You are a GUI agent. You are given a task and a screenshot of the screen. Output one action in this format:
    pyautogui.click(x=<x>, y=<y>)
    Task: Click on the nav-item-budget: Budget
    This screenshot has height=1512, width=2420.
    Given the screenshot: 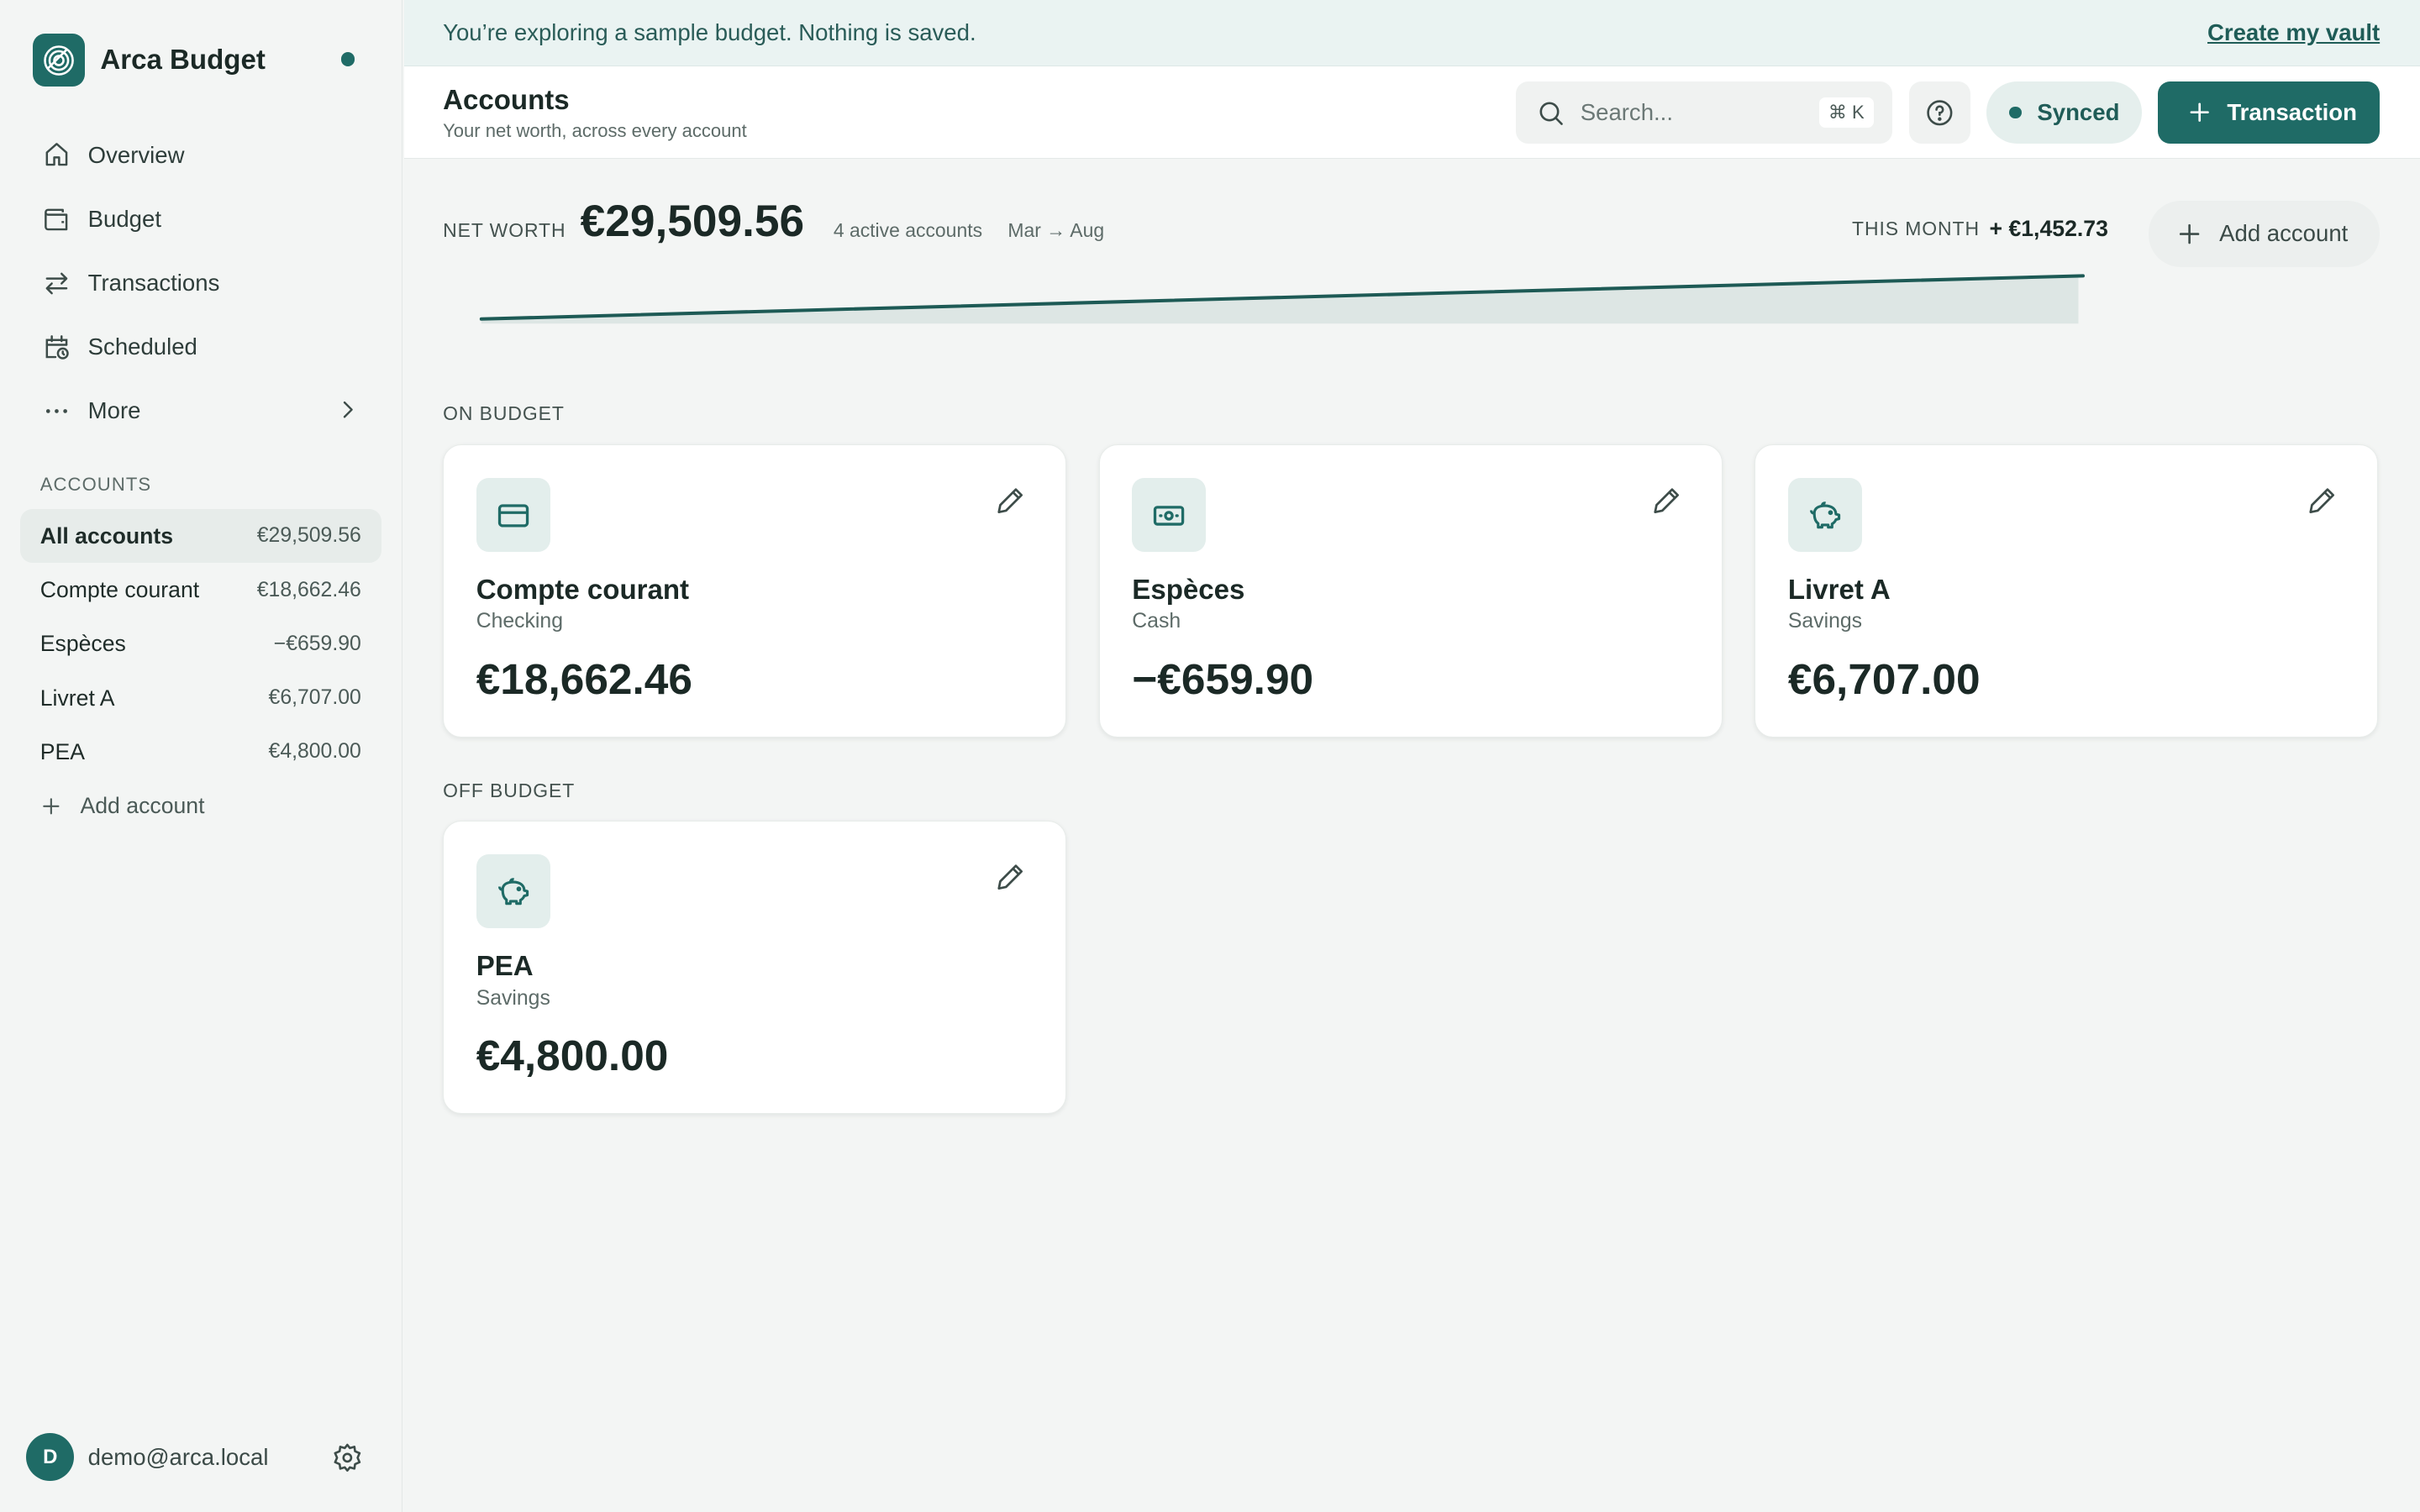 What is the action you would take?
    pyautogui.click(x=202, y=219)
    